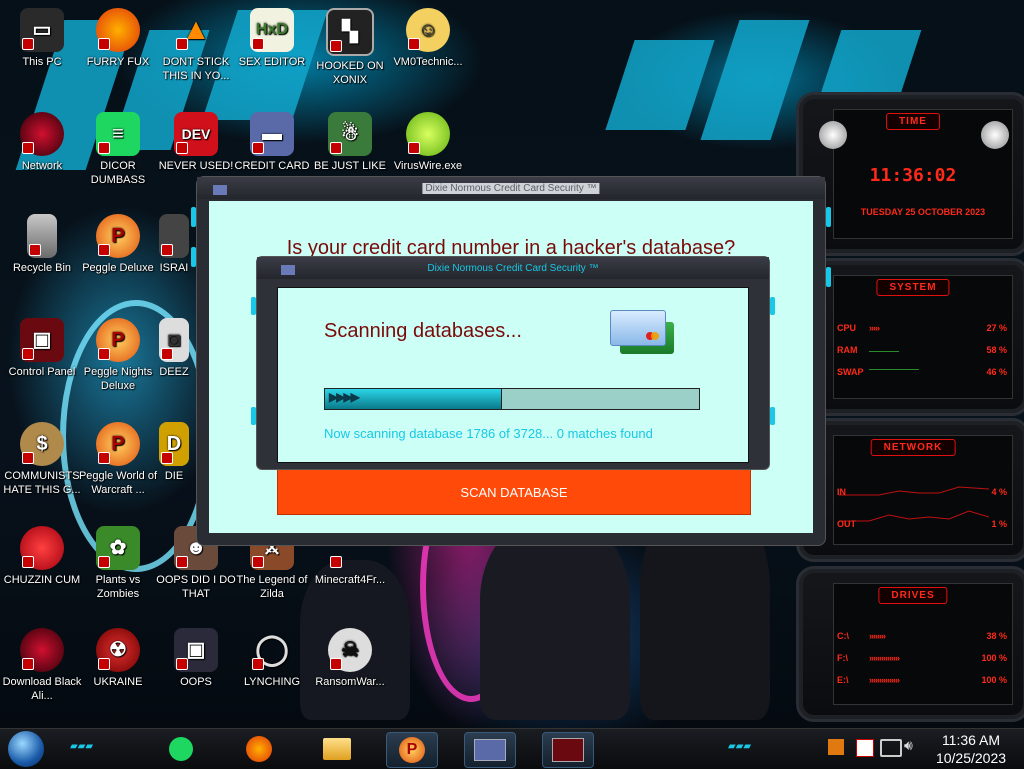 This screenshot has height=769, width=1024. Describe the element at coordinates (174, 236) in the screenshot. I see `app-icon` at that location.